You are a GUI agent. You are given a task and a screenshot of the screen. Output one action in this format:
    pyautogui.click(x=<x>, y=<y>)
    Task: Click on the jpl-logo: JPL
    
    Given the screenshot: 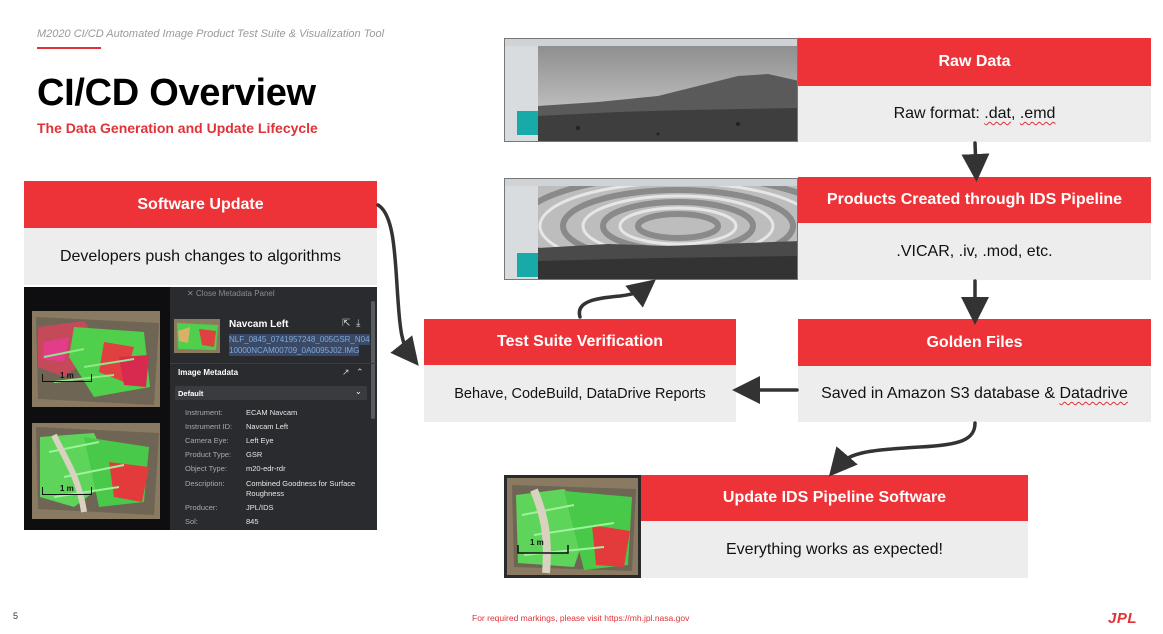 What is the action you would take?
    pyautogui.click(x=1123, y=618)
    